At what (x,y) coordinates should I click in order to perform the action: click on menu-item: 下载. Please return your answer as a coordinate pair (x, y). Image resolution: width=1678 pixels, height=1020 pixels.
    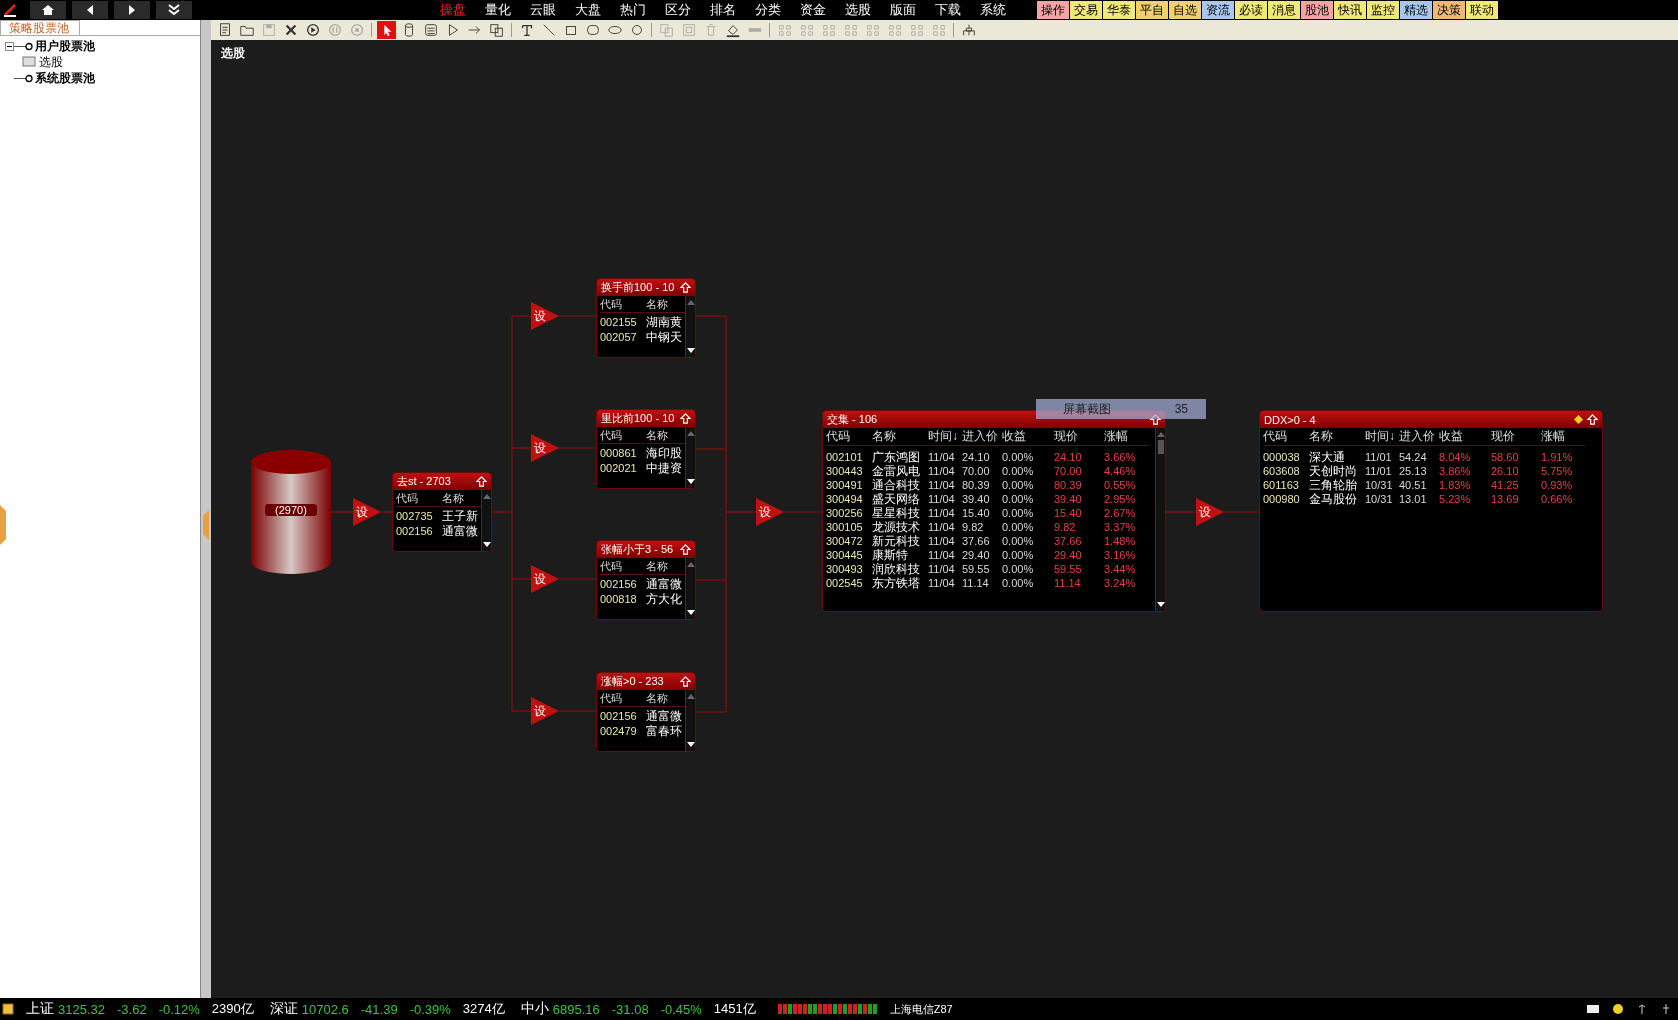
    Looking at the image, I should click on (947, 10).